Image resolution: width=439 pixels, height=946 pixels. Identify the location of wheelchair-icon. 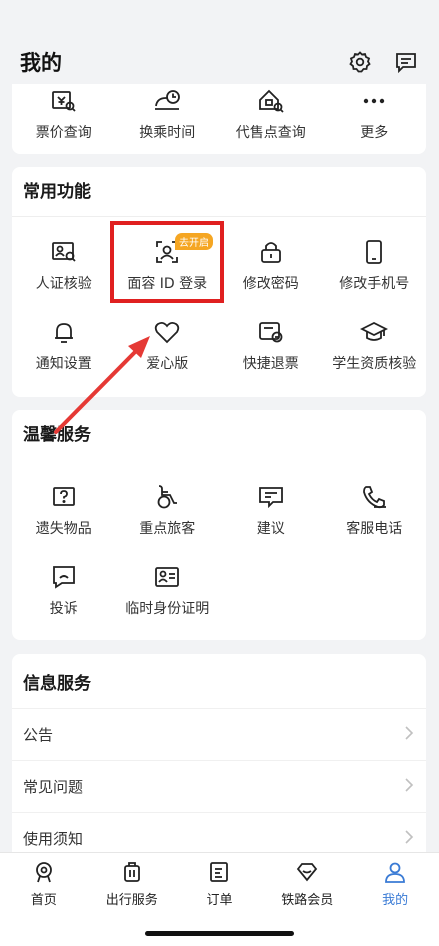
(167, 497).